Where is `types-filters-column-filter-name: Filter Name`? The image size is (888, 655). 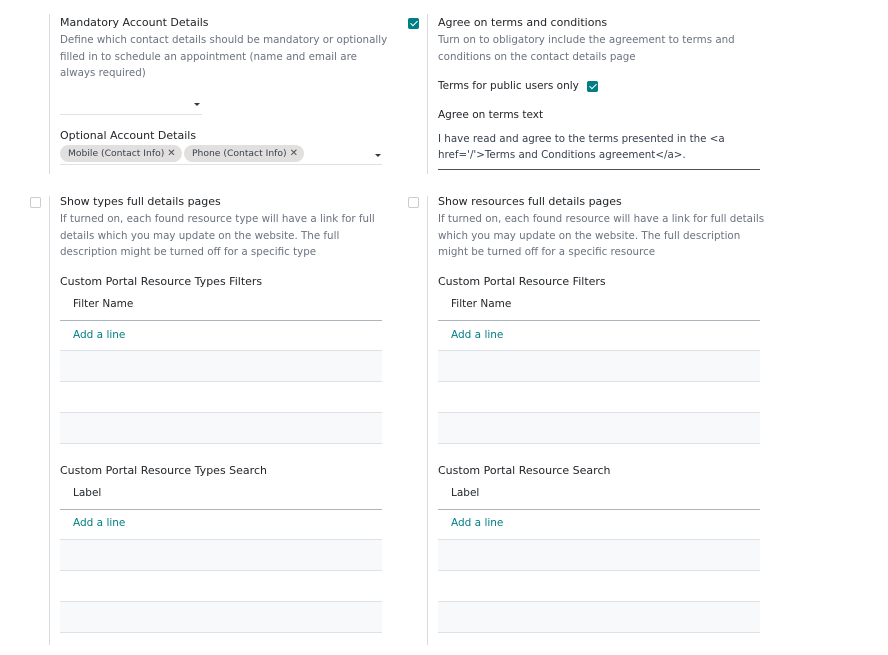 types-filters-column-filter-name: Filter Name is located at coordinates (103, 304).